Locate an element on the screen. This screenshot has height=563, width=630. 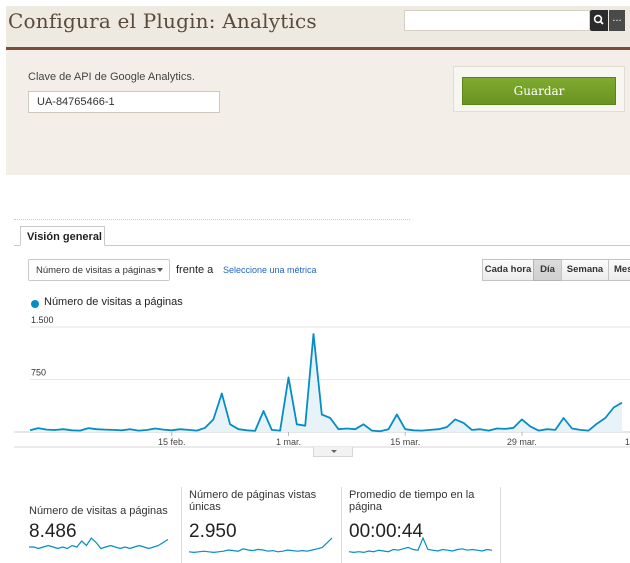
stat-value-pageviews: 8.486 is located at coordinates (53, 531).